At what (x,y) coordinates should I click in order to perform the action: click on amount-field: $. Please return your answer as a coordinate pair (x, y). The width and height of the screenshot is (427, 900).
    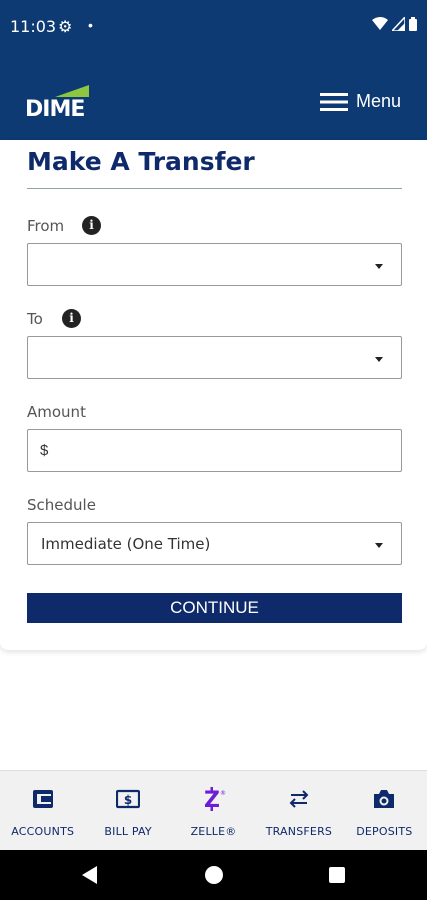
    Looking at the image, I should click on (214, 450).